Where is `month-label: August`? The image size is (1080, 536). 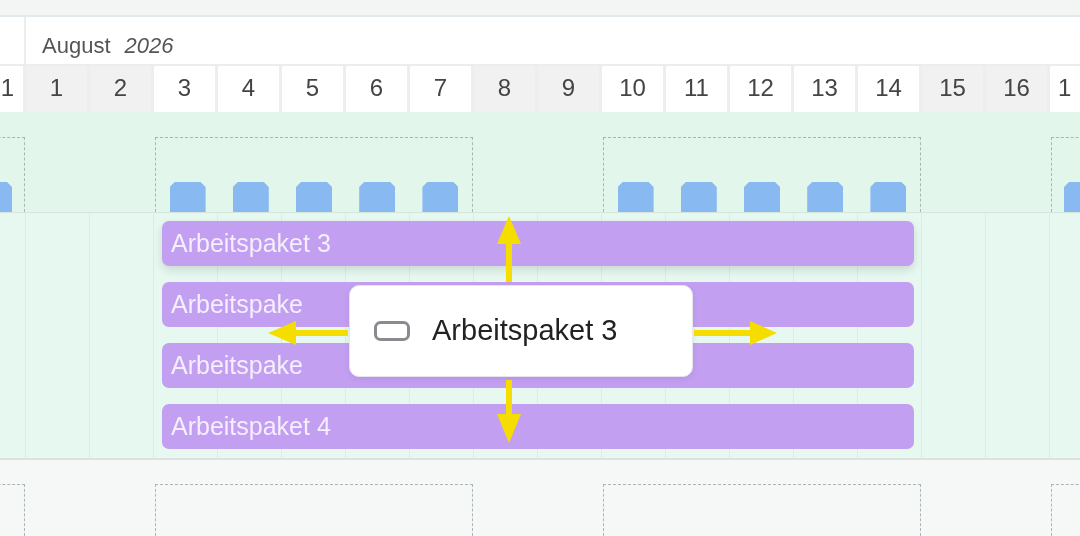
month-label: August is located at coordinates (76, 46).